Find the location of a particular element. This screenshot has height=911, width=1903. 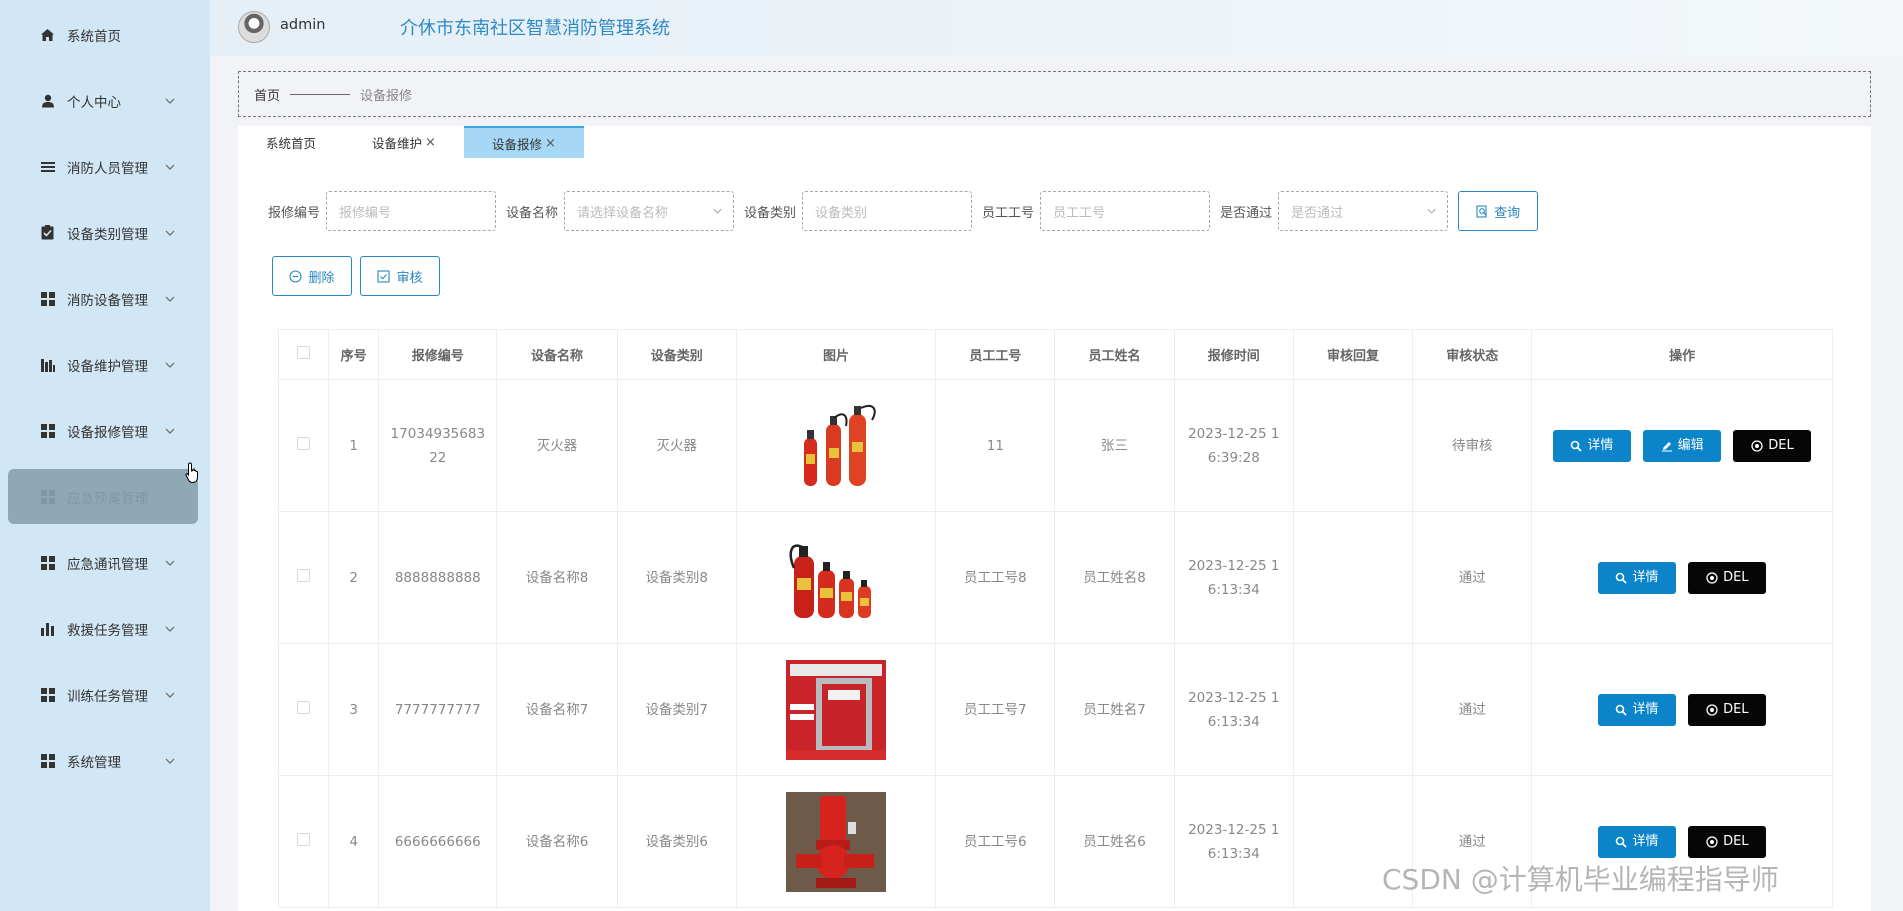

cell-repair-no: 7777777777 is located at coordinates (438, 709).